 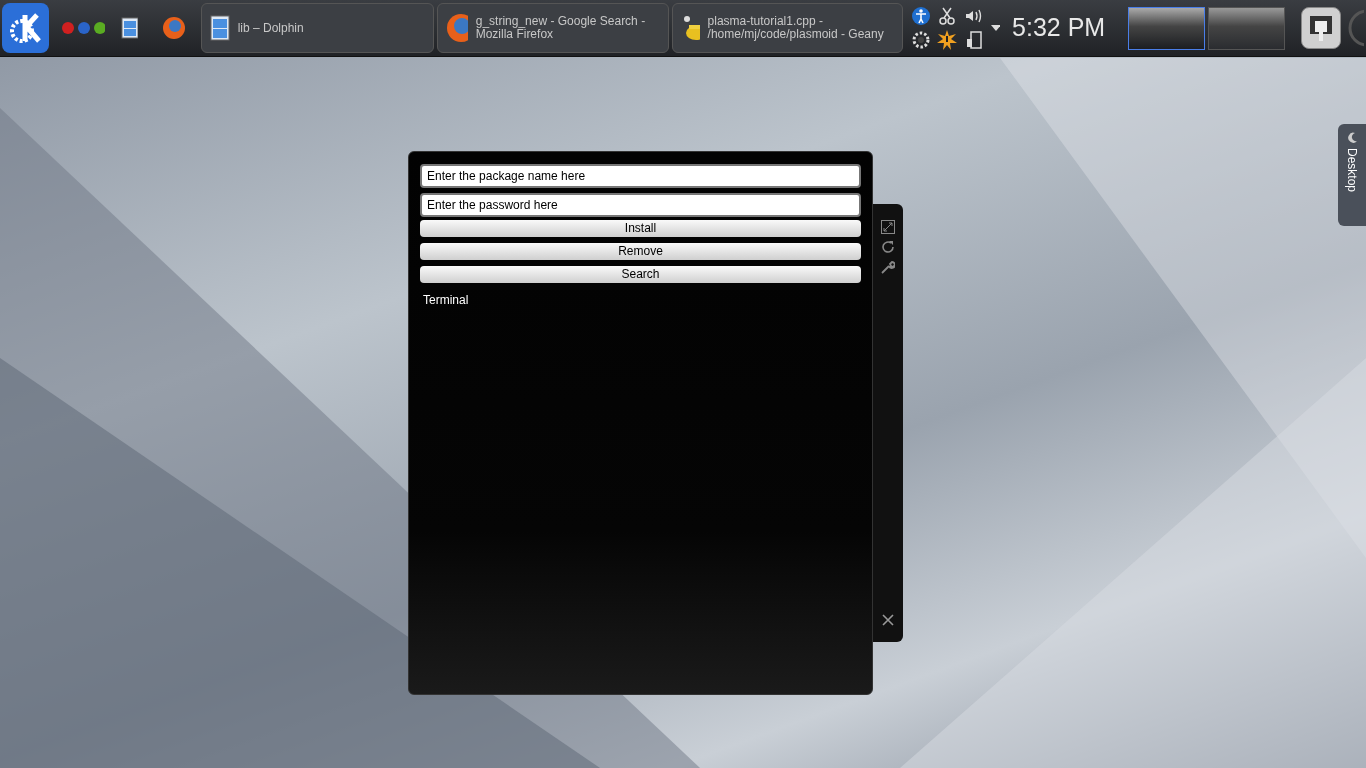 What do you see at coordinates (796, 28) in the screenshot?
I see `task-title: plasma-tutorial1.cpp - /home/mj/code/plasmoid - Geany` at bounding box center [796, 28].